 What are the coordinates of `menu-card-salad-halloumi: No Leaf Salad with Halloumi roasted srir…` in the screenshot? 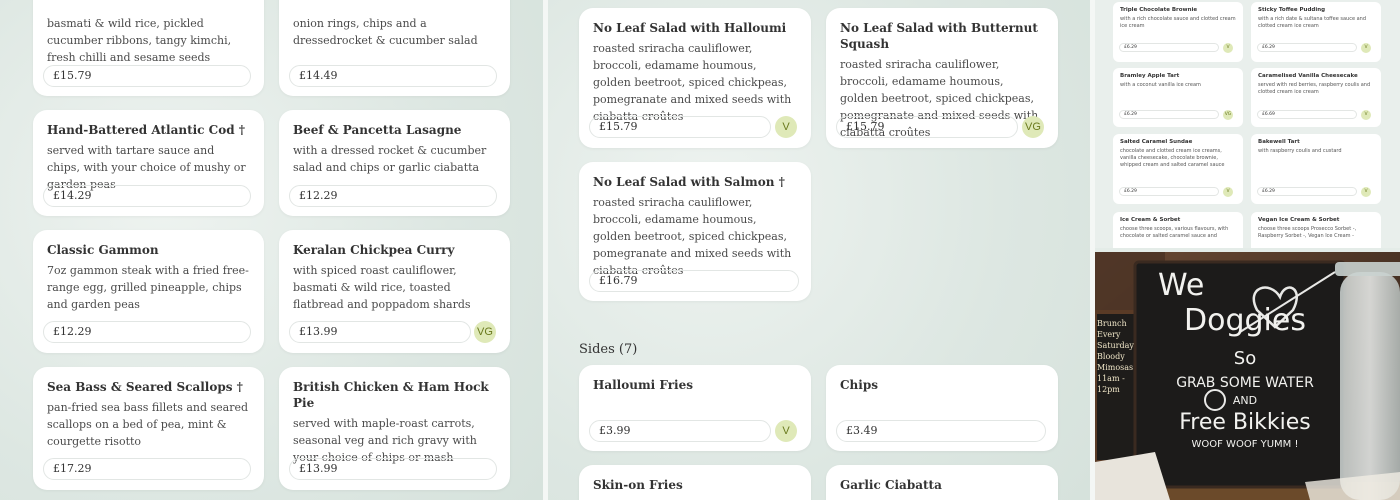 It's located at (695, 78).